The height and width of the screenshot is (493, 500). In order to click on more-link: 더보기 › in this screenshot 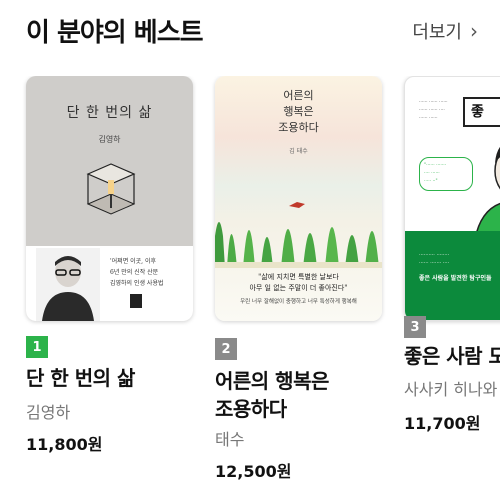, I will do `click(445, 31)`.